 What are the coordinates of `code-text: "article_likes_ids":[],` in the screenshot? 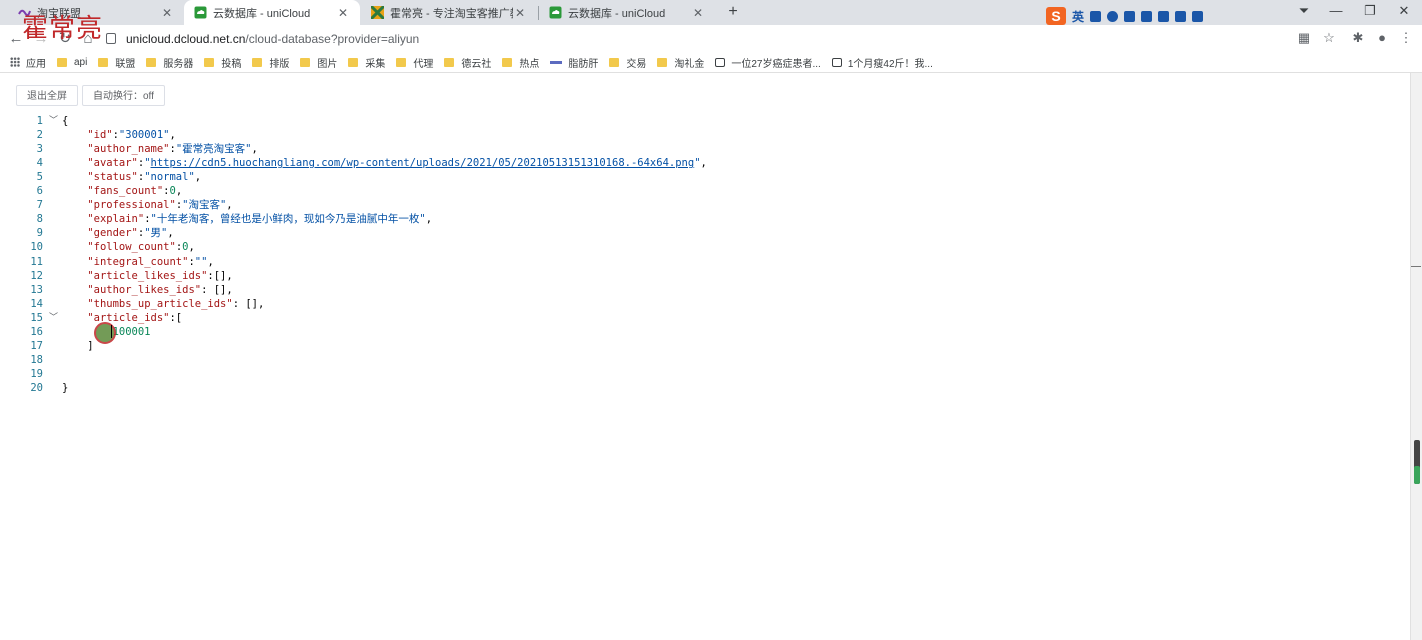 It's located at (147, 276).